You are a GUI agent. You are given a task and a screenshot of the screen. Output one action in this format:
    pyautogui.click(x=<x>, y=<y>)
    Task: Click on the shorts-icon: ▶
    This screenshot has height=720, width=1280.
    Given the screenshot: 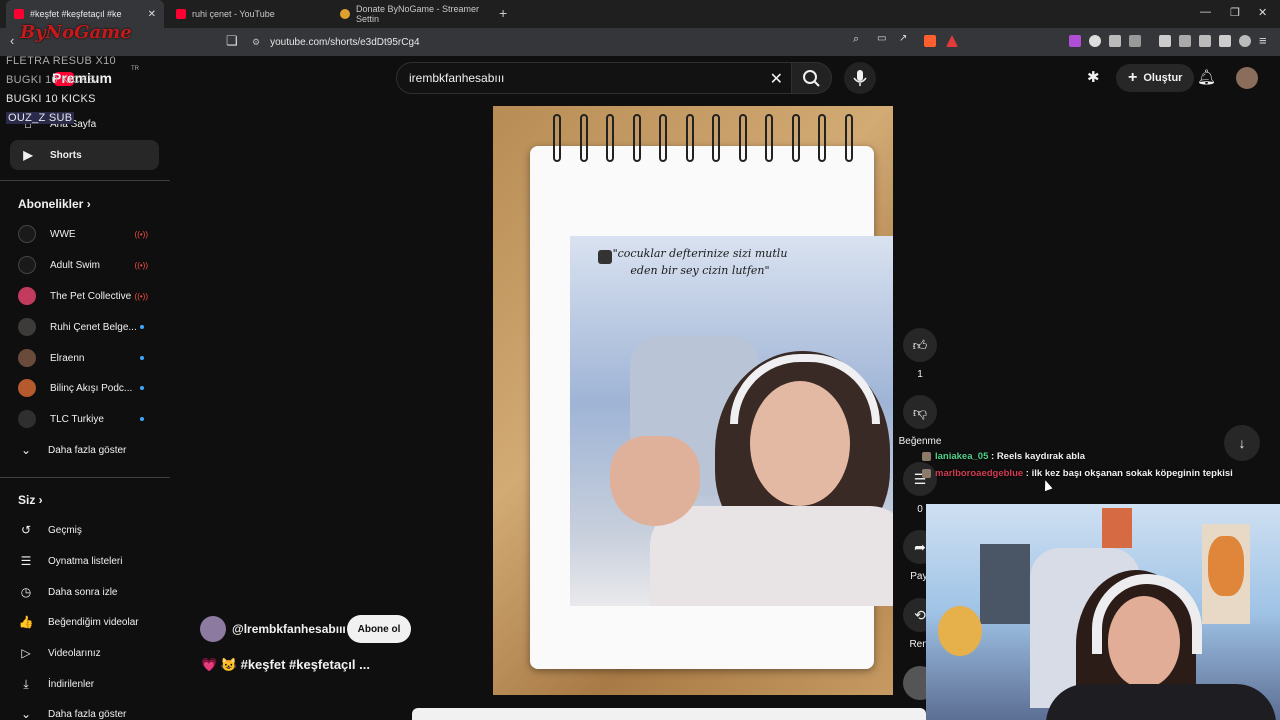 What is the action you would take?
    pyautogui.click(x=28, y=155)
    